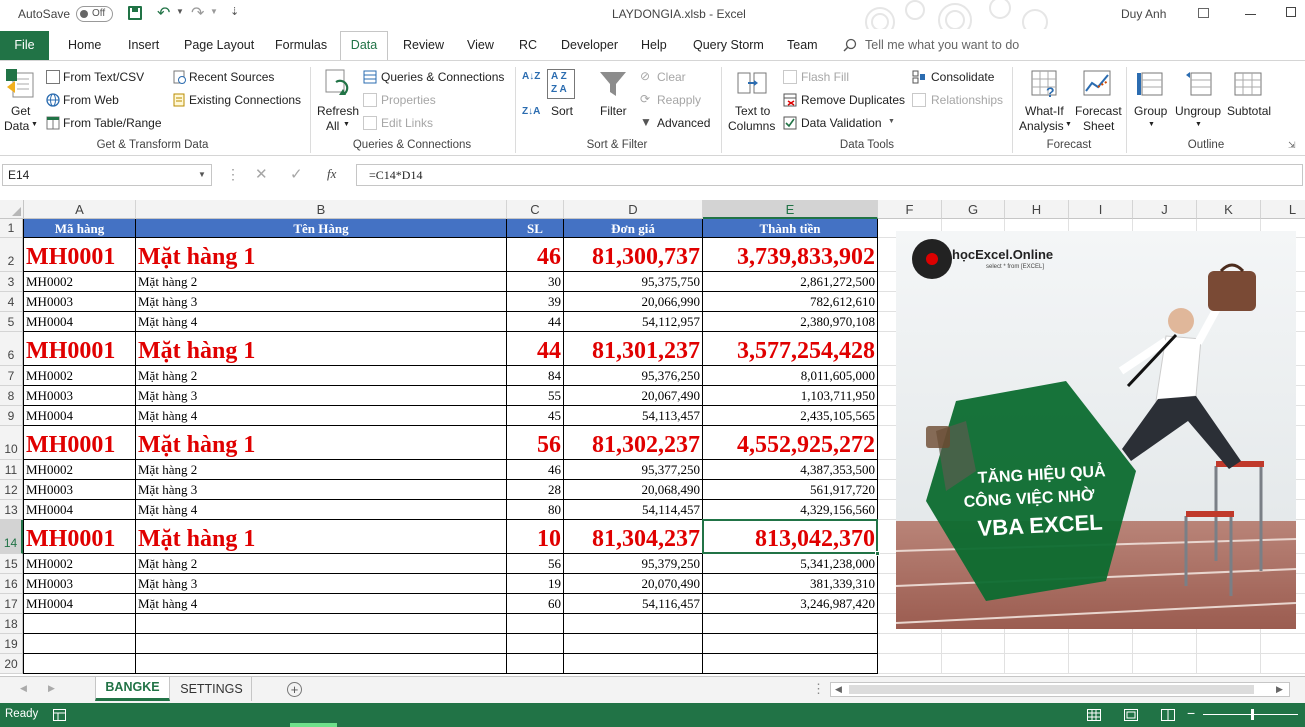 The width and height of the screenshot is (1305, 727). I want to click on what-if-dropdown-icon: ▼, so click(1068, 124).